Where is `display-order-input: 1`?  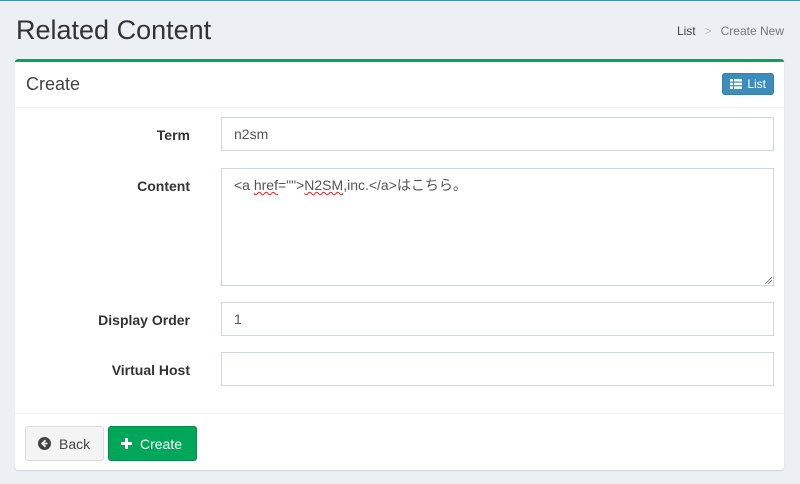
display-order-input: 1 is located at coordinates (497, 319).